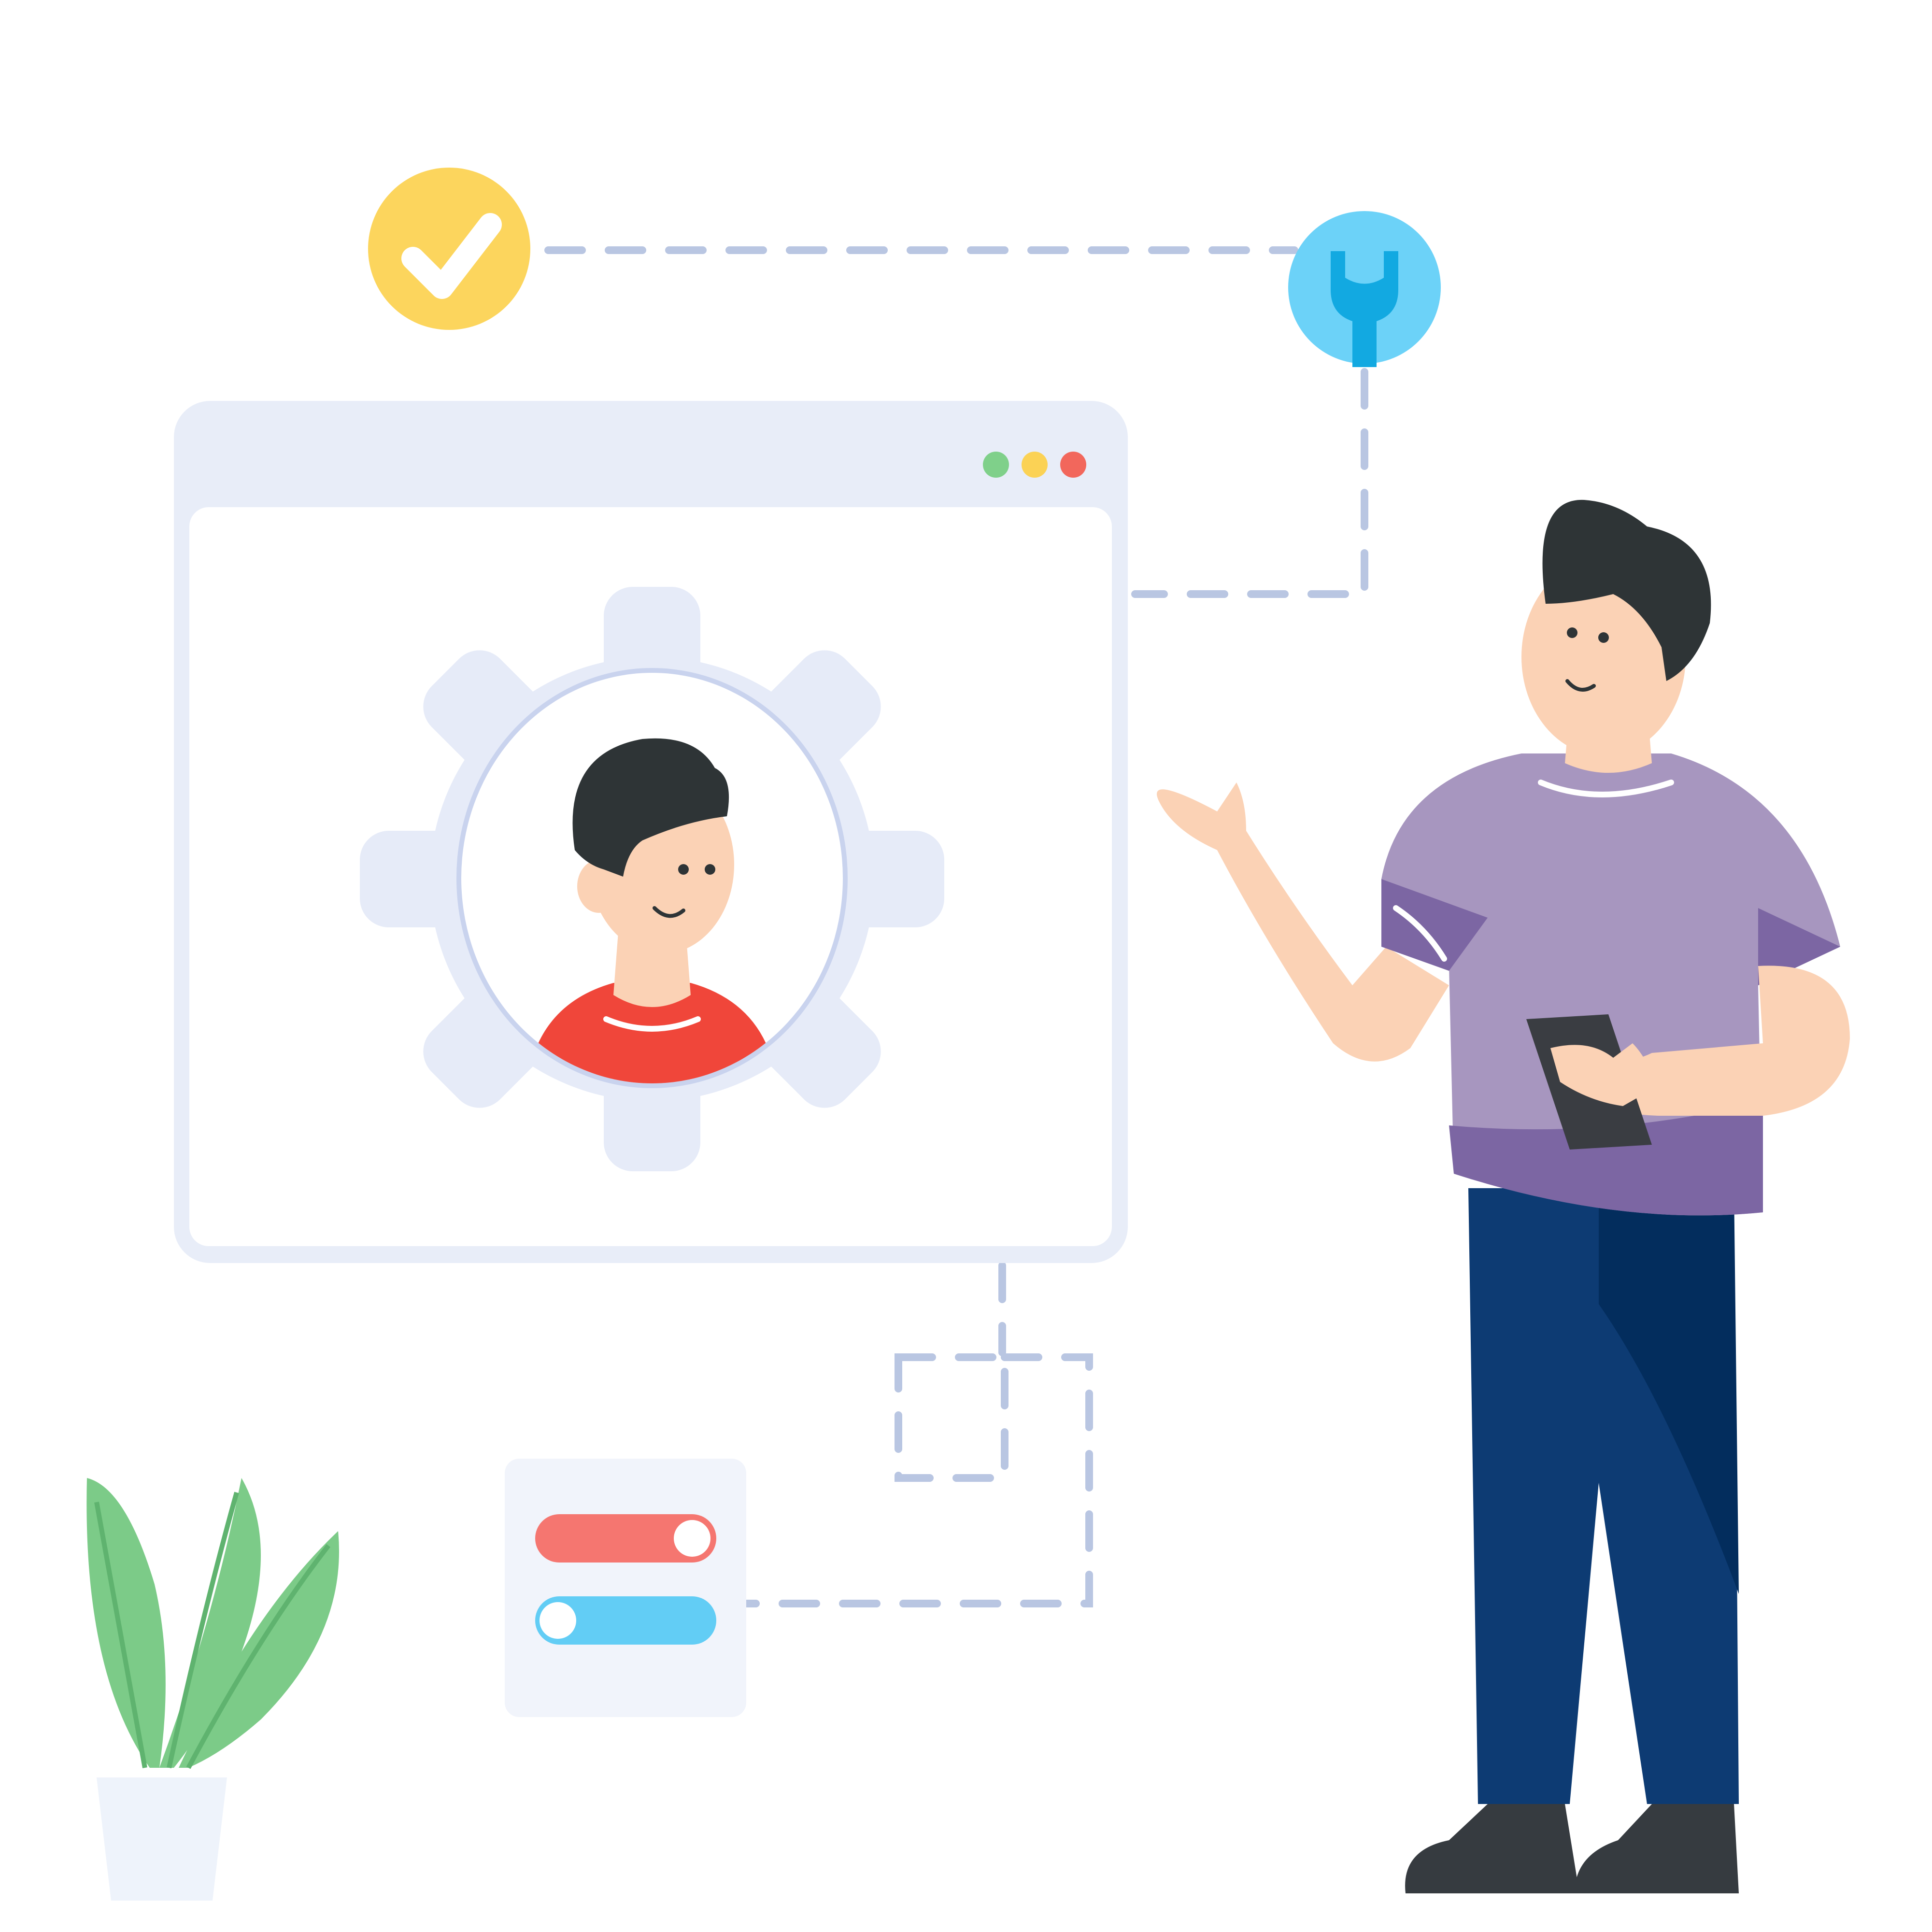  I want to click on toggle-switch-off, so click(625, 1620).